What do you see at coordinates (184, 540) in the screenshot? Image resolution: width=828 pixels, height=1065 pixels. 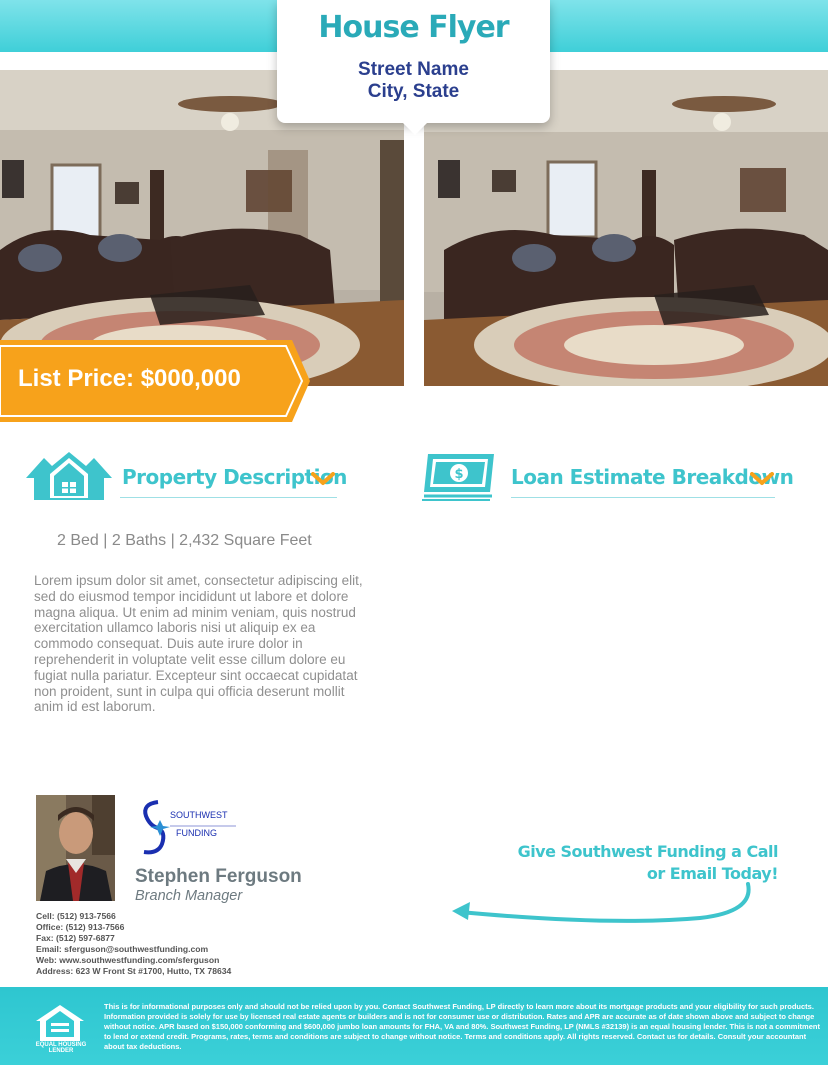 I see `property-specs: 2 Bed | 2 Baths | 2,432 Square Feet` at bounding box center [184, 540].